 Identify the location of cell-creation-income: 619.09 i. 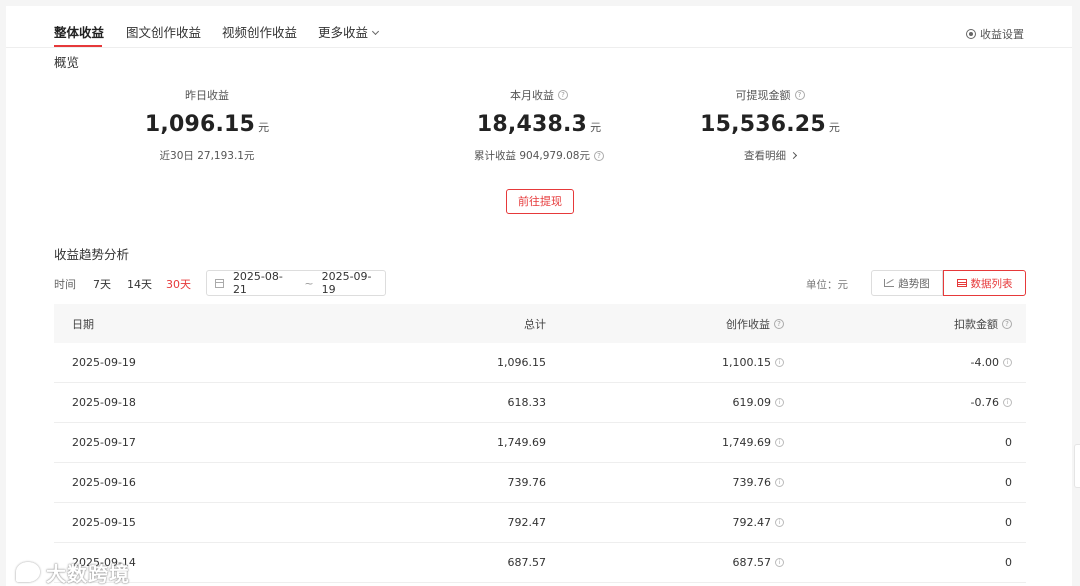
(758, 402).